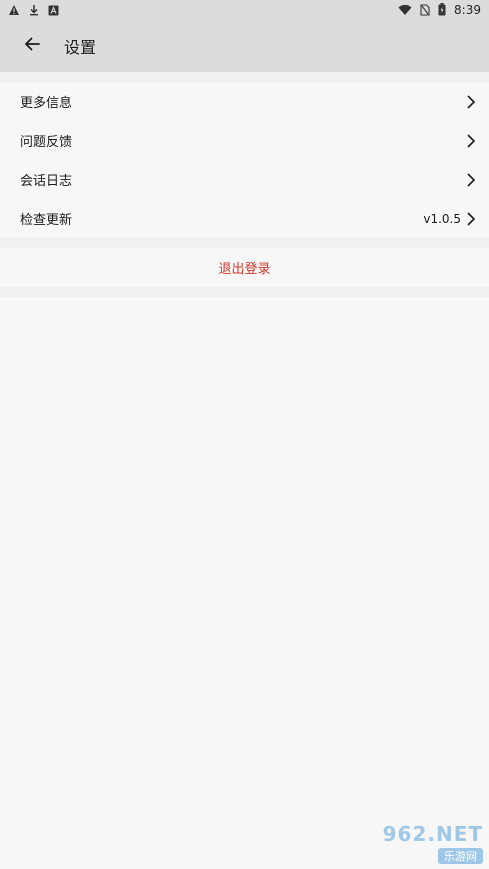 The height and width of the screenshot is (869, 489). What do you see at coordinates (442, 10) in the screenshot?
I see `battery-charging-icon` at bounding box center [442, 10].